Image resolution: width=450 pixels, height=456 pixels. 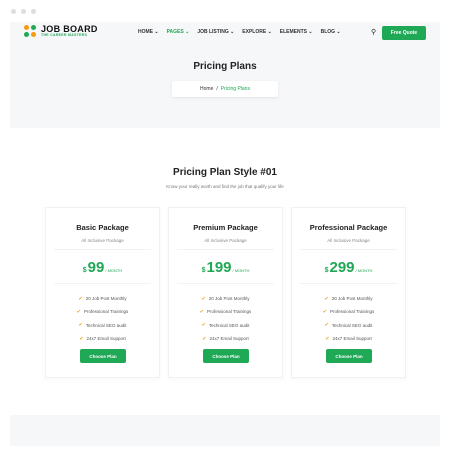 I want to click on plan-name: Premium Package, so click(x=225, y=227).